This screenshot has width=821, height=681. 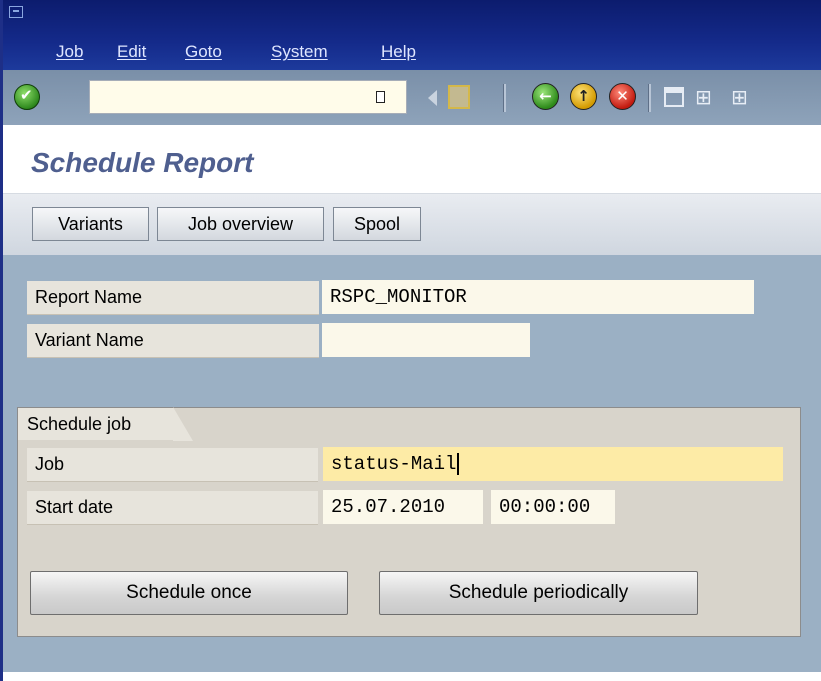 I want to click on back-icon: ←, so click(x=545, y=96).